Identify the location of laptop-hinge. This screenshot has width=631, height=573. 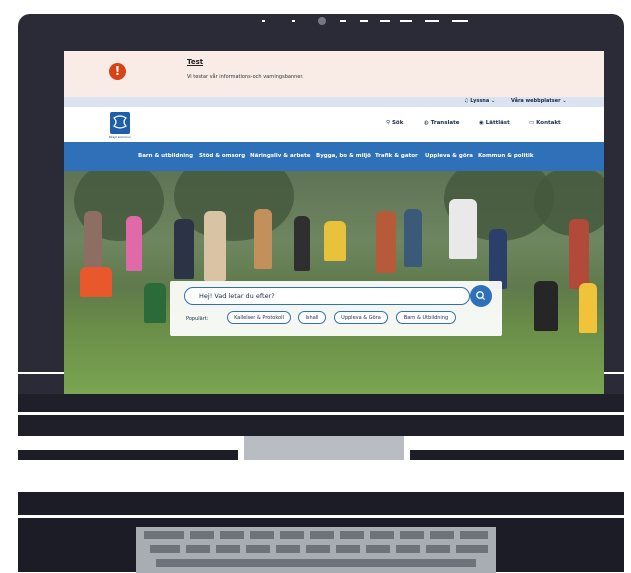
(324, 448).